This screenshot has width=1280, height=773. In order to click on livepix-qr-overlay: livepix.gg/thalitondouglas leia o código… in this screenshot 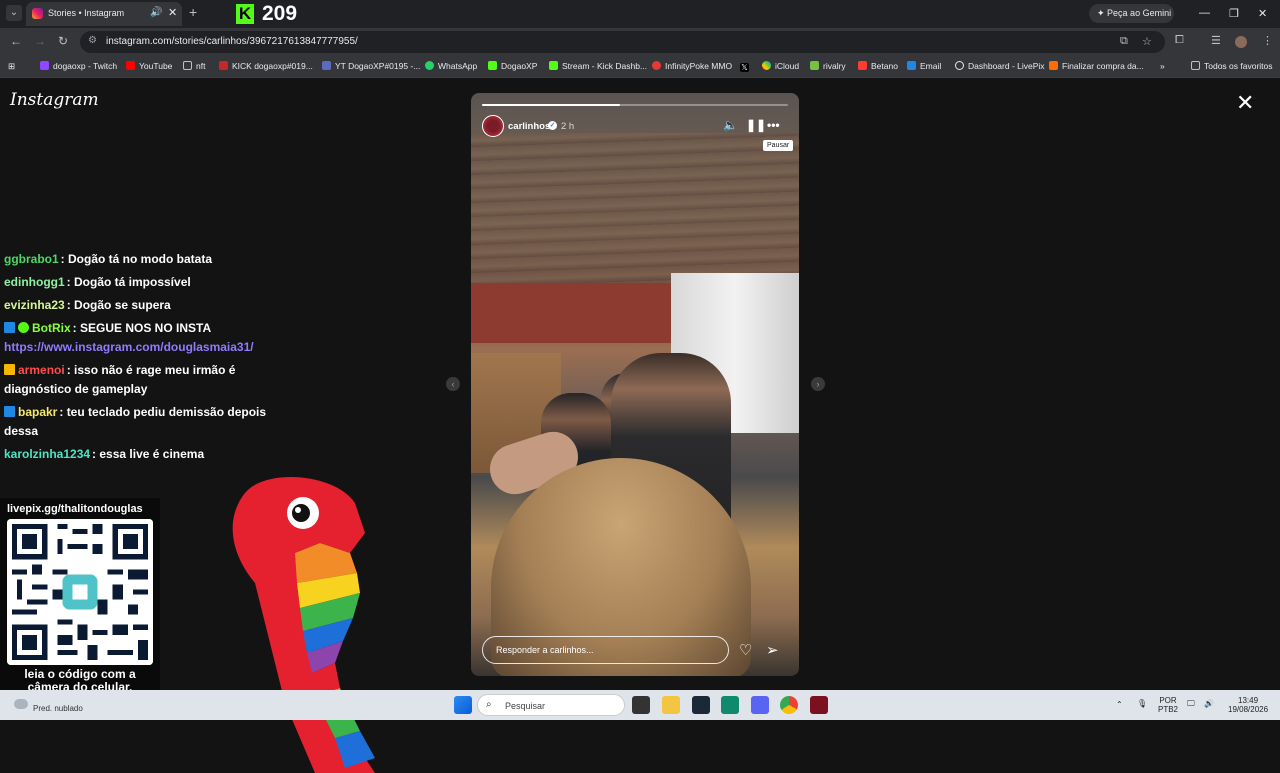, I will do `click(80, 600)`.